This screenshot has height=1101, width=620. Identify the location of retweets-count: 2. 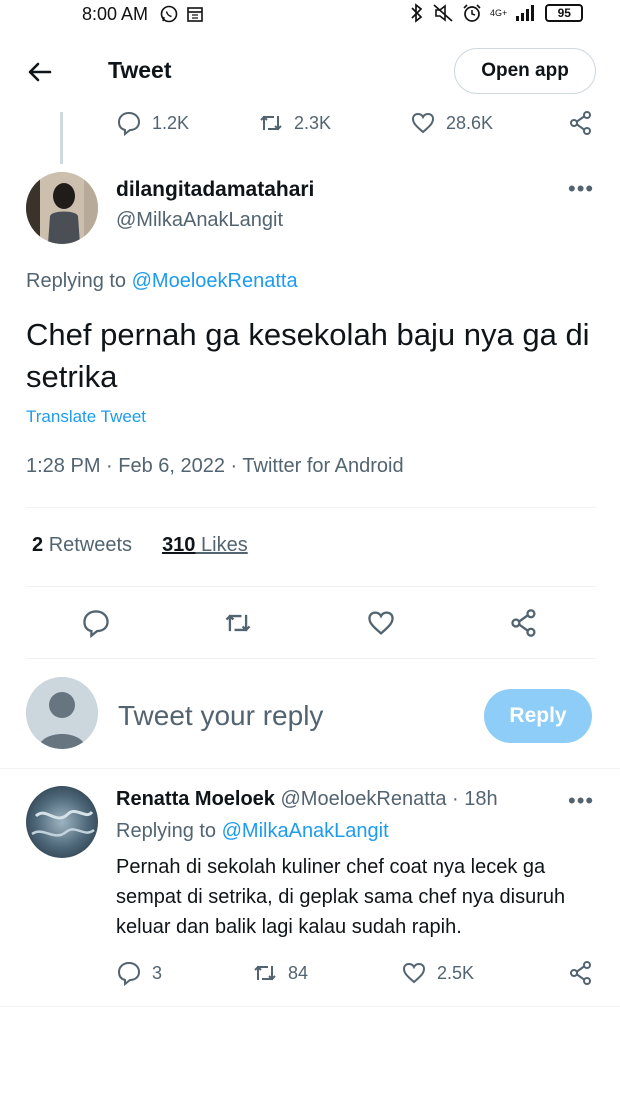
(38, 545).